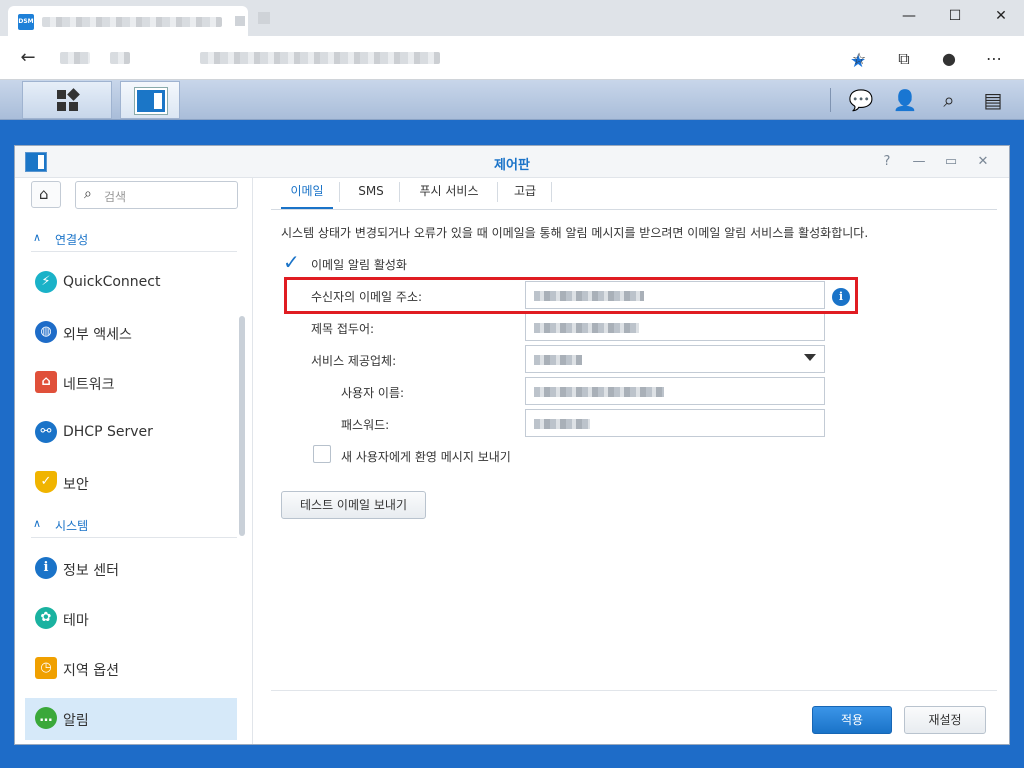 This screenshot has width=1024, height=768. Describe the element at coordinates (108, 432) in the screenshot. I see `sidebar-item-label: DHCP Server` at that location.